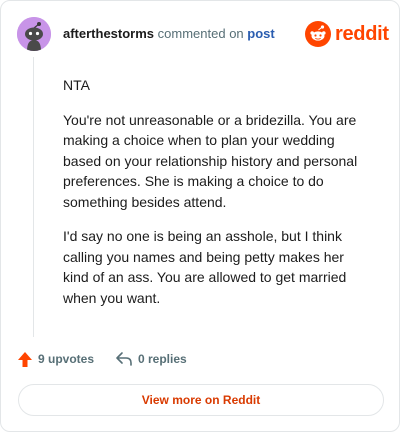 Image resolution: width=400 pixels, height=432 pixels. Describe the element at coordinates (260, 33) in the screenshot. I see `post-link: post` at that location.